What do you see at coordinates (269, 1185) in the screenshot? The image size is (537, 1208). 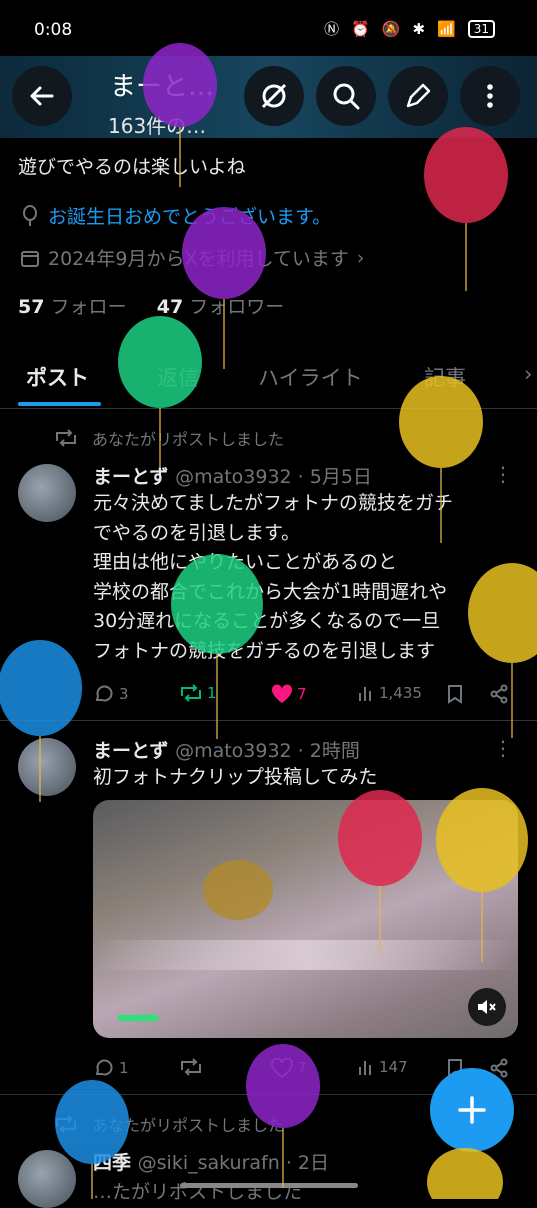 I see `home-indicator` at bounding box center [269, 1185].